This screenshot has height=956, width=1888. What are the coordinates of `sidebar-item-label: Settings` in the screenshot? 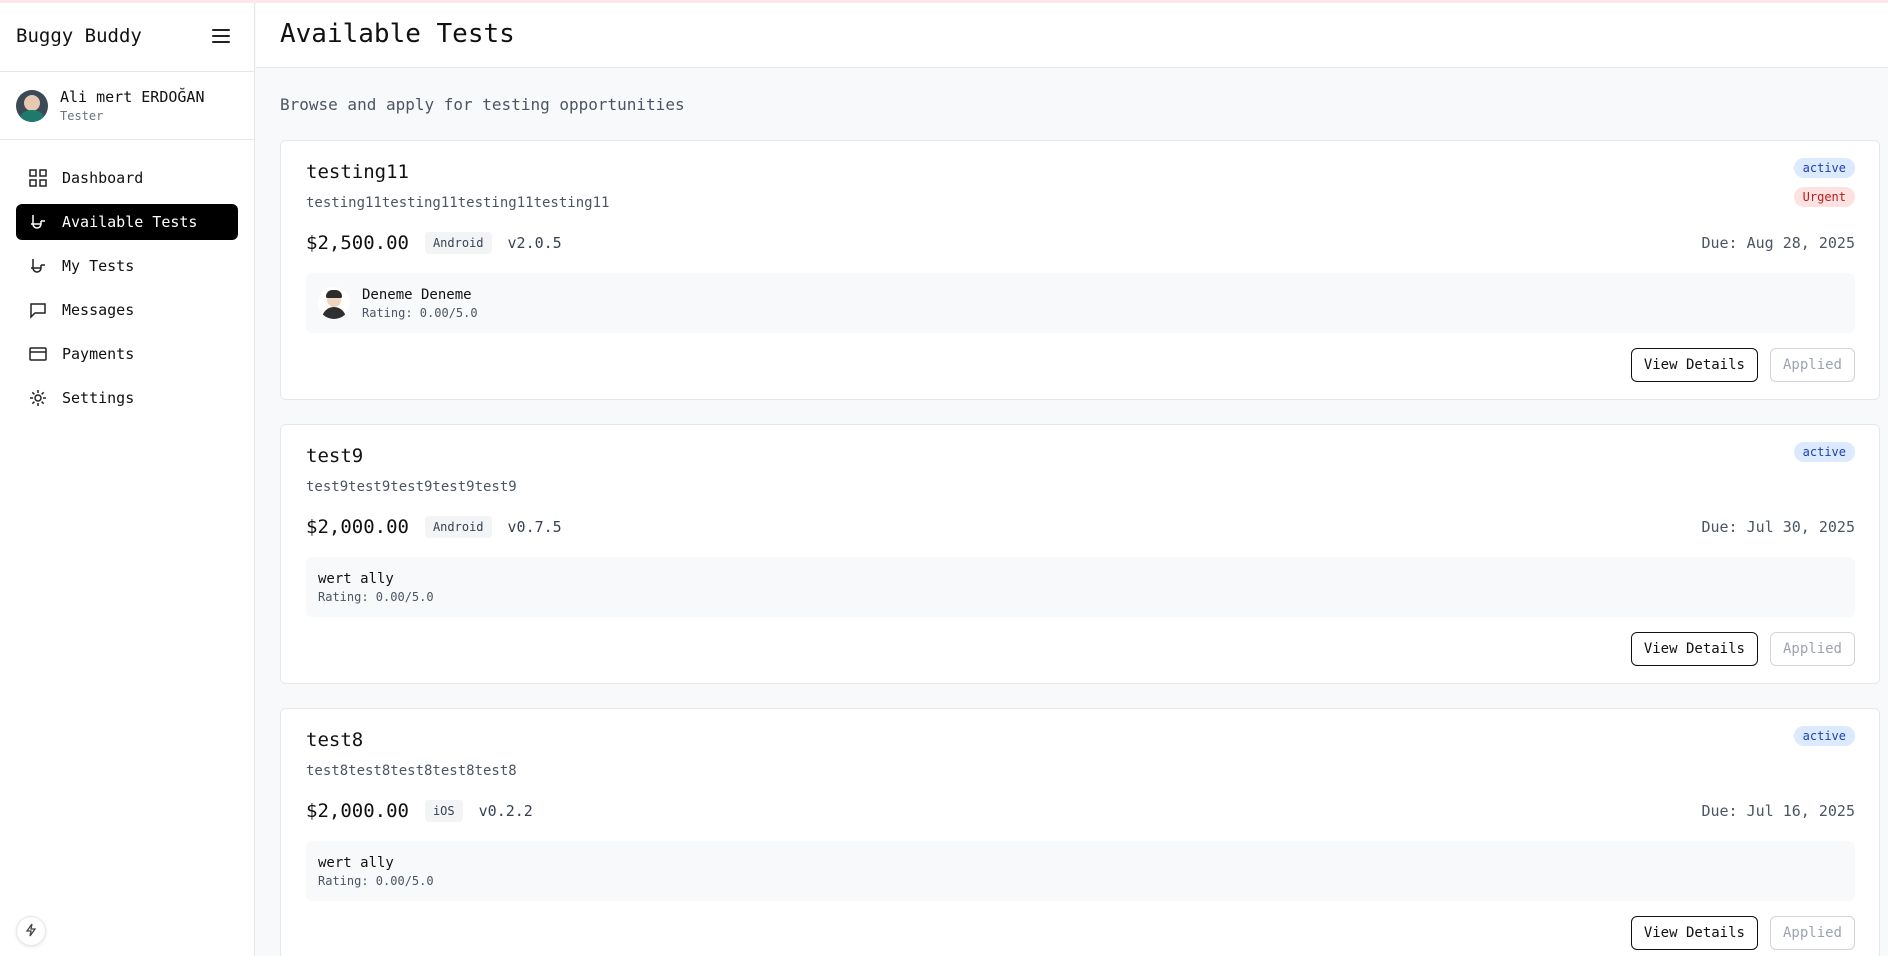 It's located at (98, 398).